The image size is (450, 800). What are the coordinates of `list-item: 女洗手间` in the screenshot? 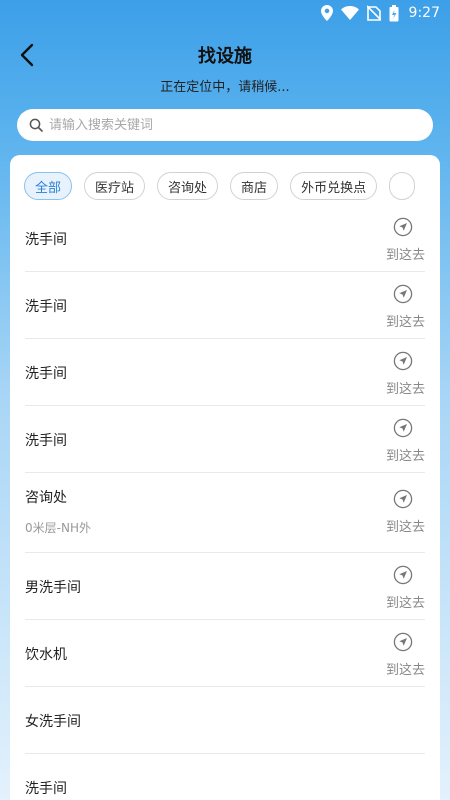 It's located at (225, 720).